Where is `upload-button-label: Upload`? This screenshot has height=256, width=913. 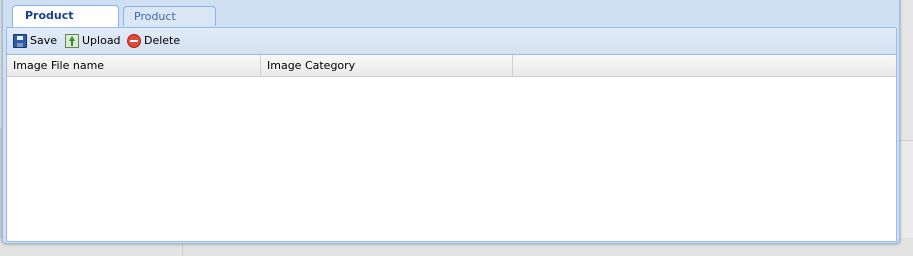 upload-button-label: Upload is located at coordinates (101, 40).